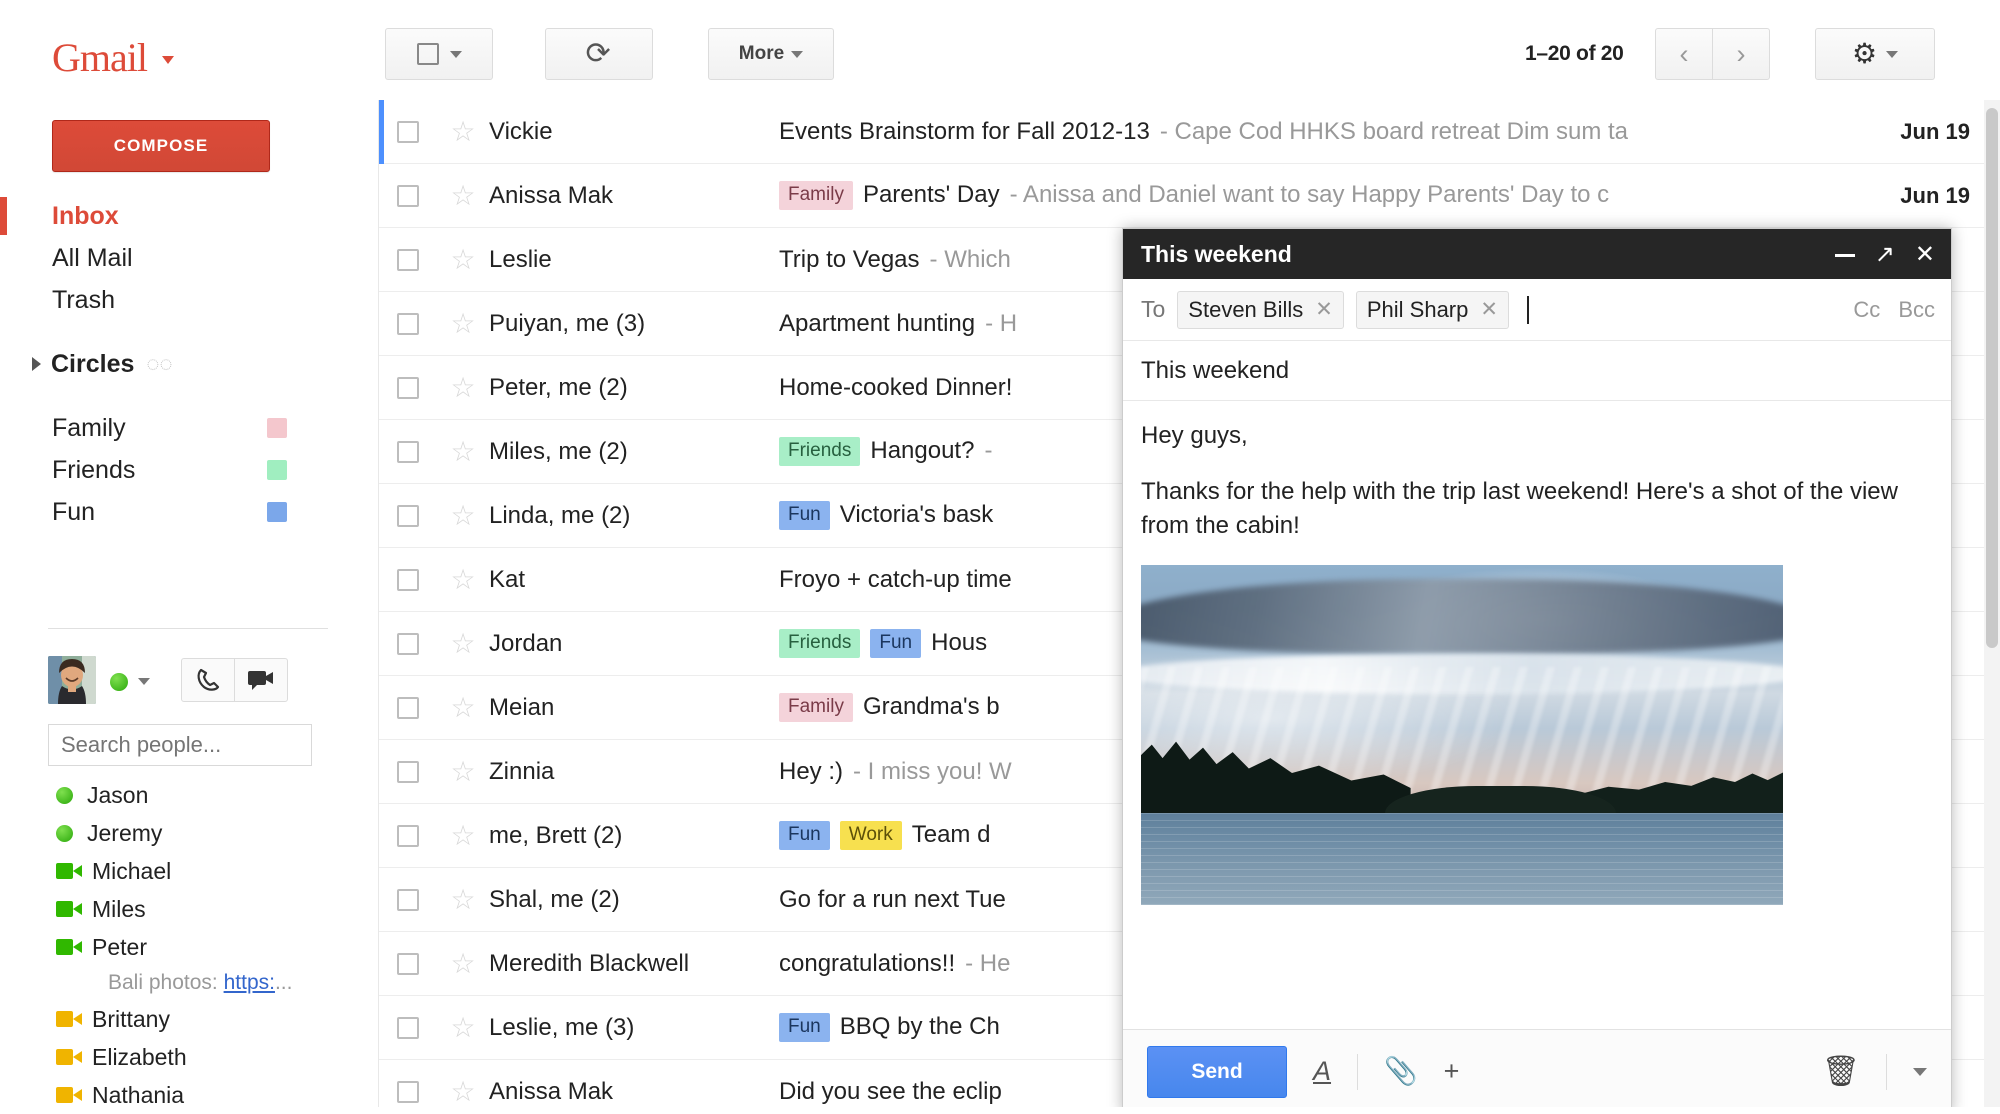 The width and height of the screenshot is (2000, 1114). What do you see at coordinates (72, 680) in the screenshot?
I see `avatar` at bounding box center [72, 680].